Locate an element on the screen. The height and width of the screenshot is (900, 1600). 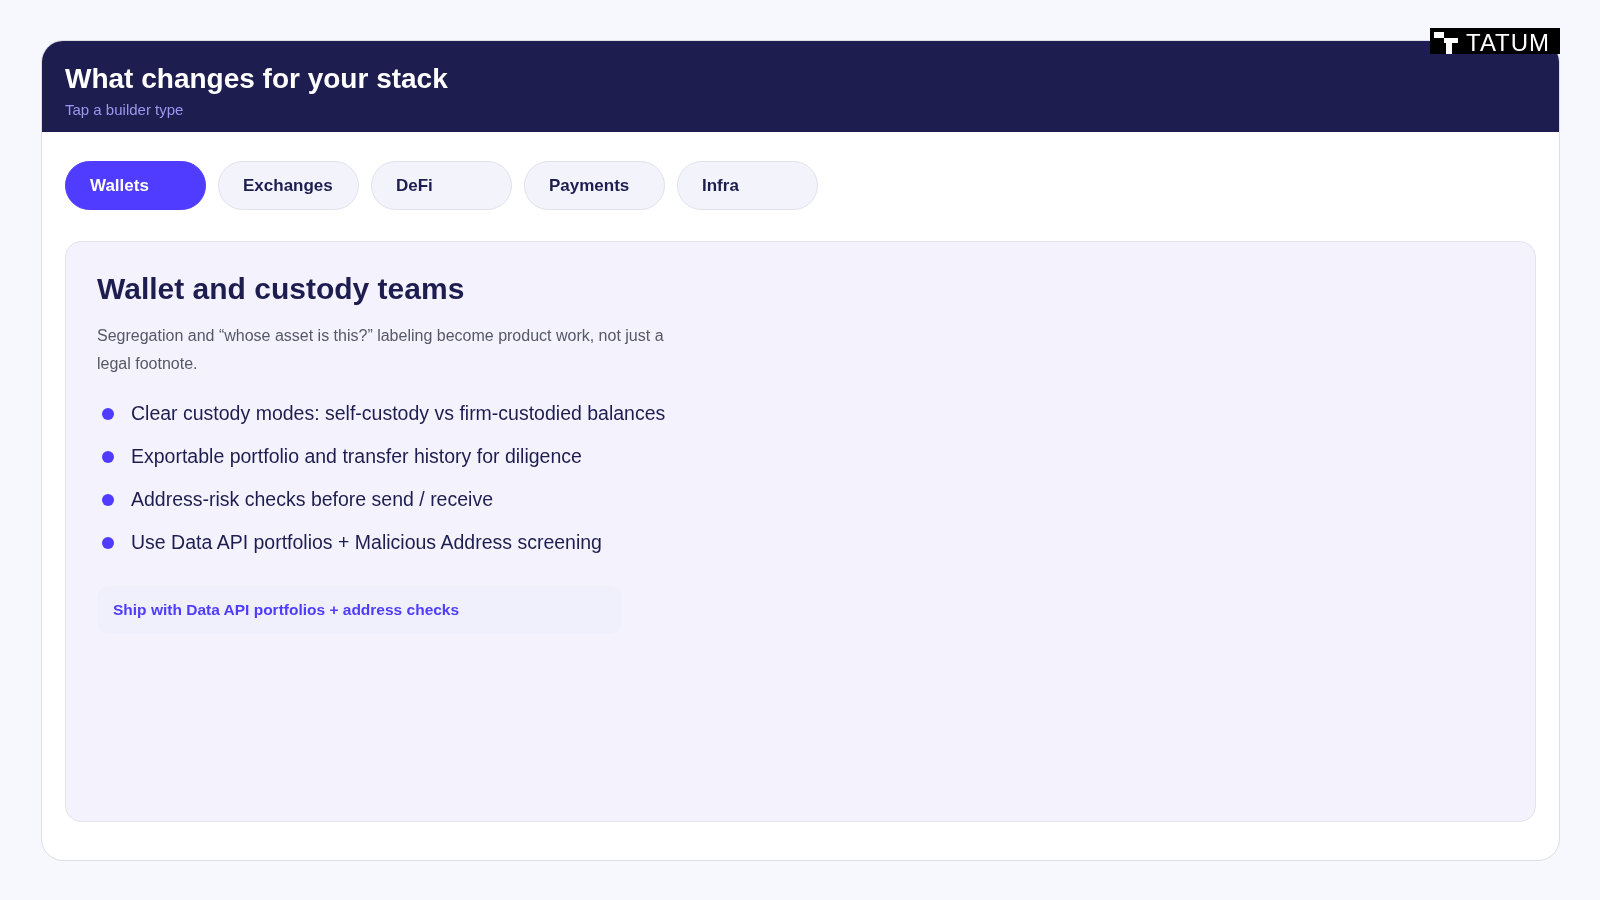
panel-description: Segregation and “whose asset is this?” labeling become product work, not just a legal footnote. is located at coordinates (381, 350).